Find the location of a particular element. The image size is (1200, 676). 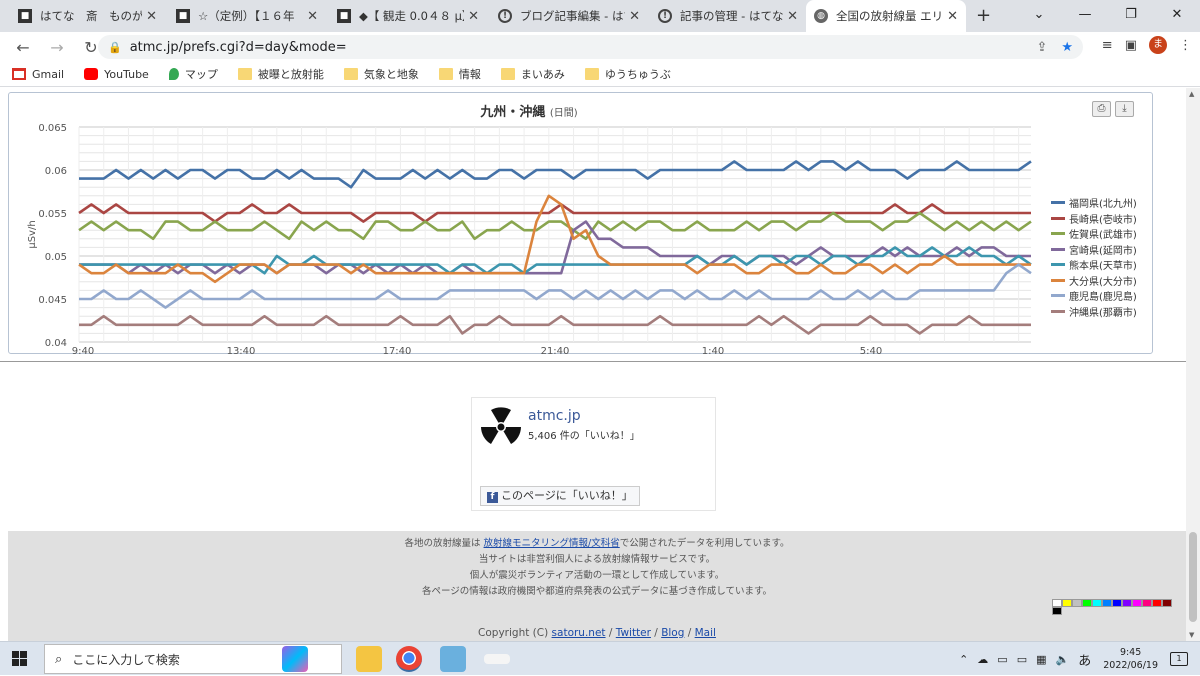

footer-line-2: 当サイトは非営利個人による放射線情報サービスです。 is located at coordinates (597, 559).